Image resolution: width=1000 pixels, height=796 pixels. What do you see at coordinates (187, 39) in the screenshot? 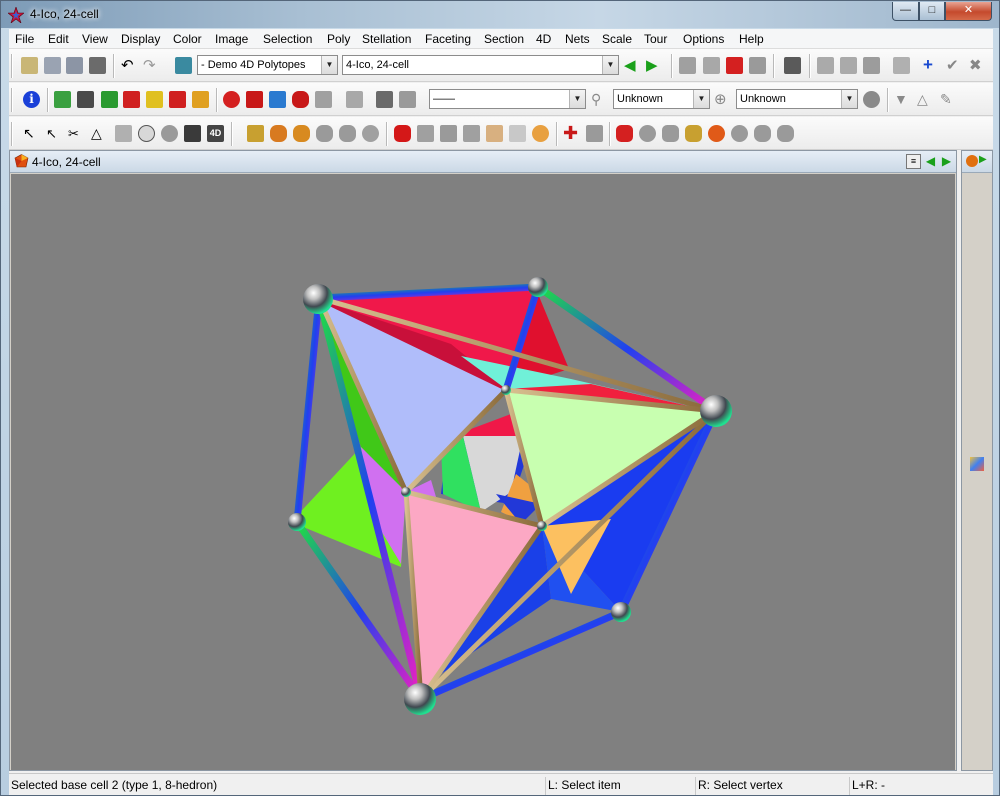
I see `menu-color: Color` at bounding box center [187, 39].